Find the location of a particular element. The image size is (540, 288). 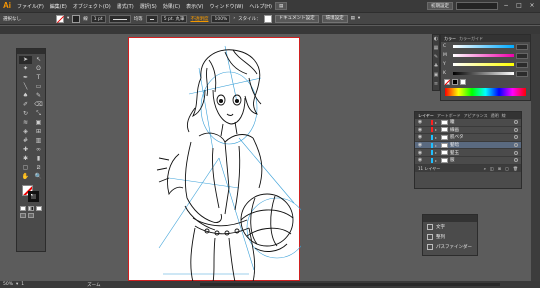

pencil-tool-icon: ✎ is located at coordinates (38, 96).